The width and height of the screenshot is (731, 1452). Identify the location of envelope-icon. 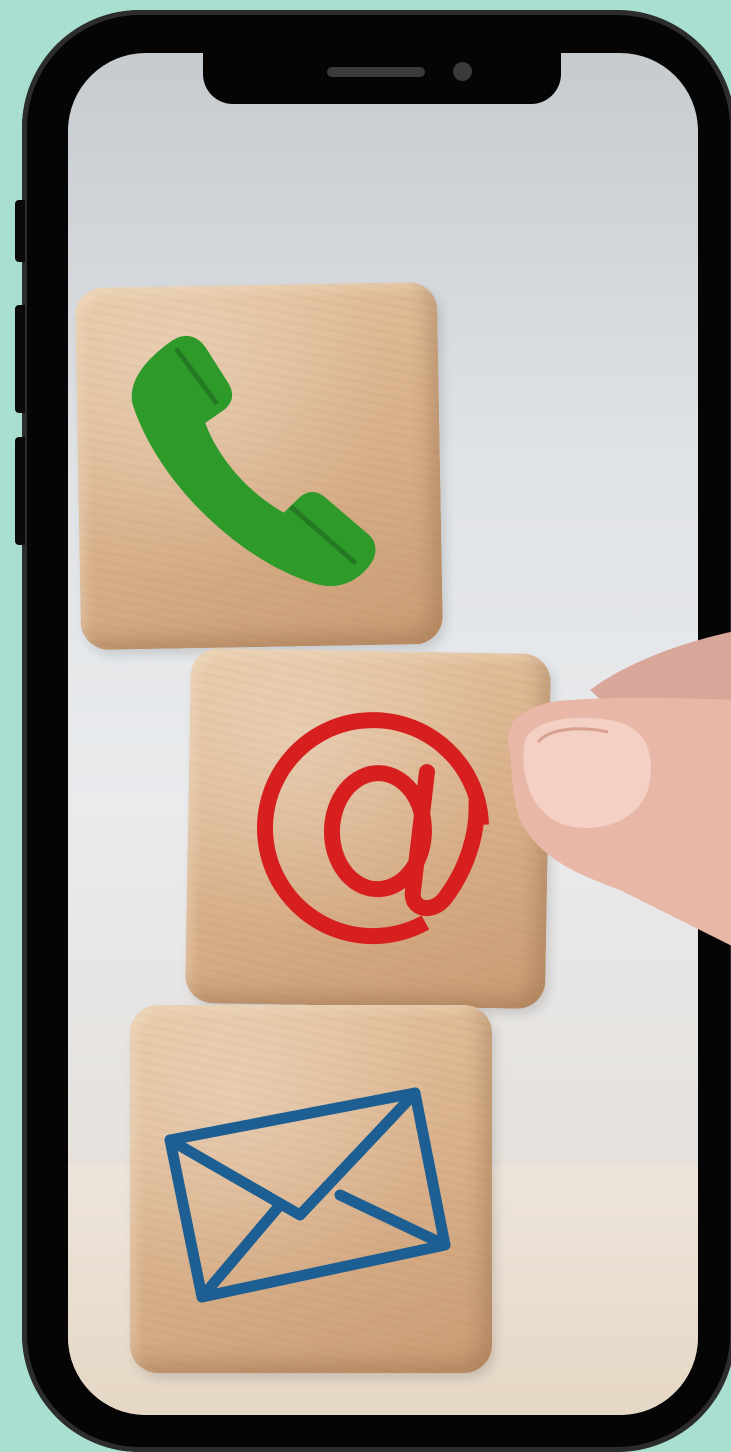
(307, 1195).